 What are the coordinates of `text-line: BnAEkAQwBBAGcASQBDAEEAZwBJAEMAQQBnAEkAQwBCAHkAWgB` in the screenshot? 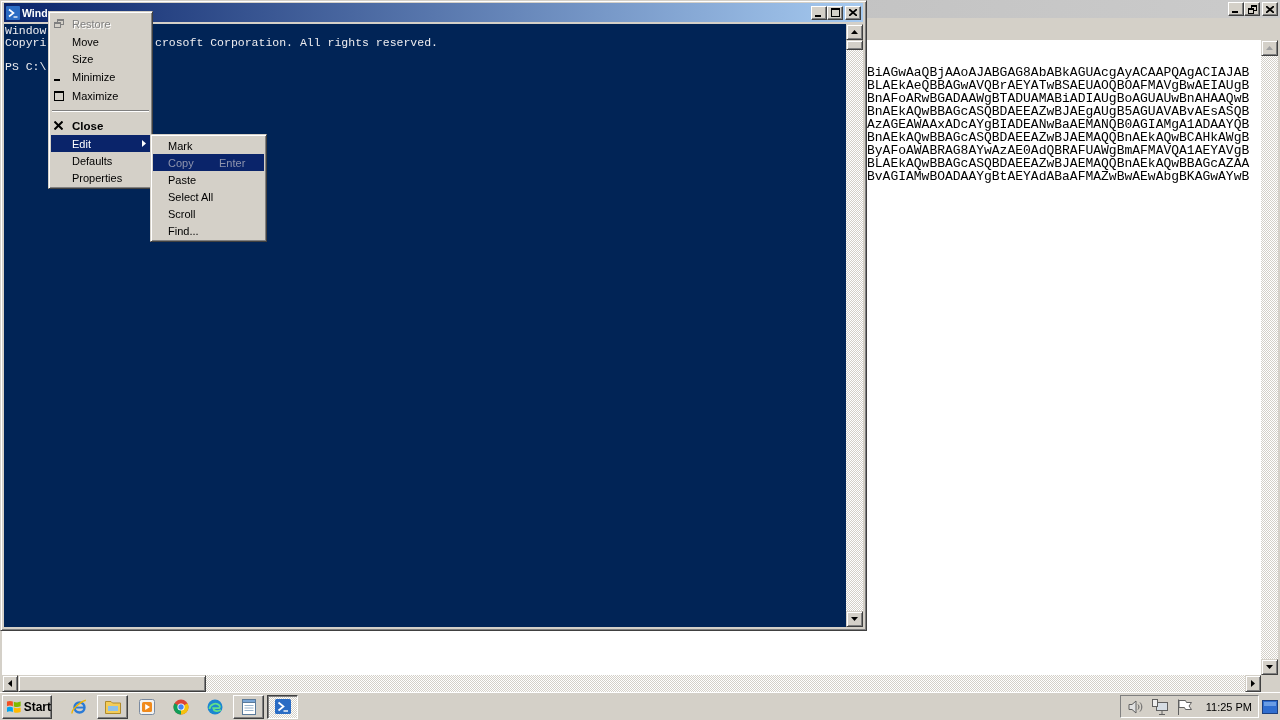 It's located at (1058, 137).